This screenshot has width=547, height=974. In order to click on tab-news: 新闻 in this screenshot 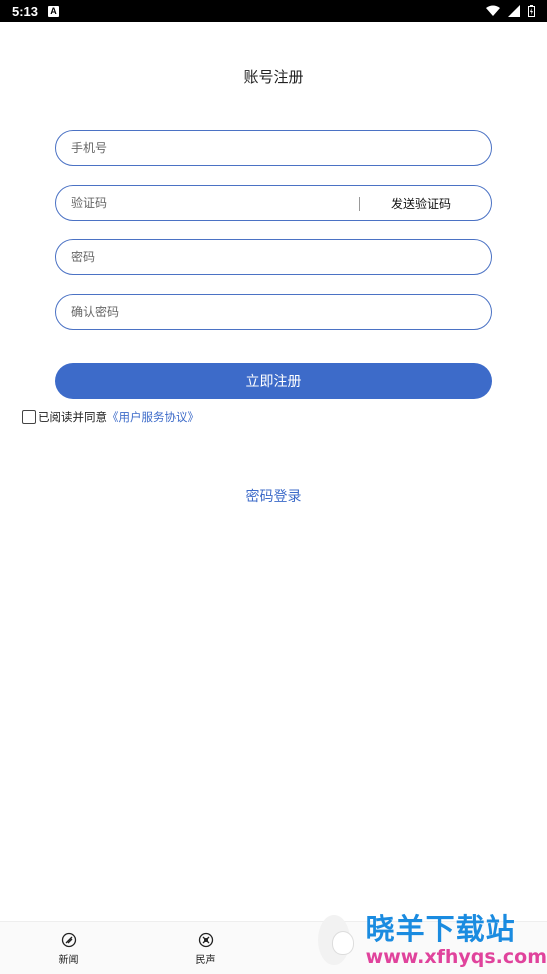, I will do `click(68, 948)`.